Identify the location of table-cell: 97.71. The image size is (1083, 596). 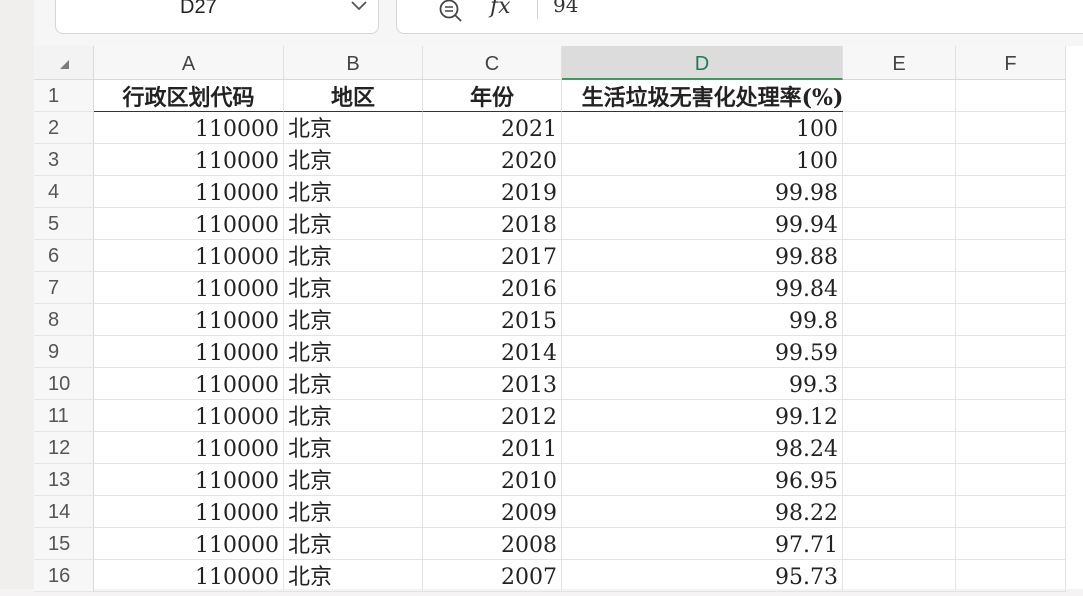
(702, 544).